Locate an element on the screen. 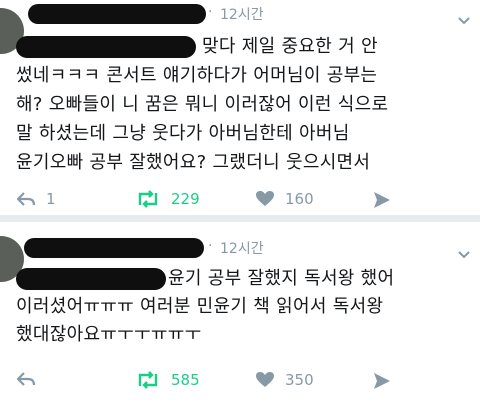 Image resolution: width=480 pixels, height=406 pixels. tweet-text-line: 썼네ㅋㅋㅋ 콘서트 얘기하다가 어머님이 공부는 is located at coordinates (197, 75).